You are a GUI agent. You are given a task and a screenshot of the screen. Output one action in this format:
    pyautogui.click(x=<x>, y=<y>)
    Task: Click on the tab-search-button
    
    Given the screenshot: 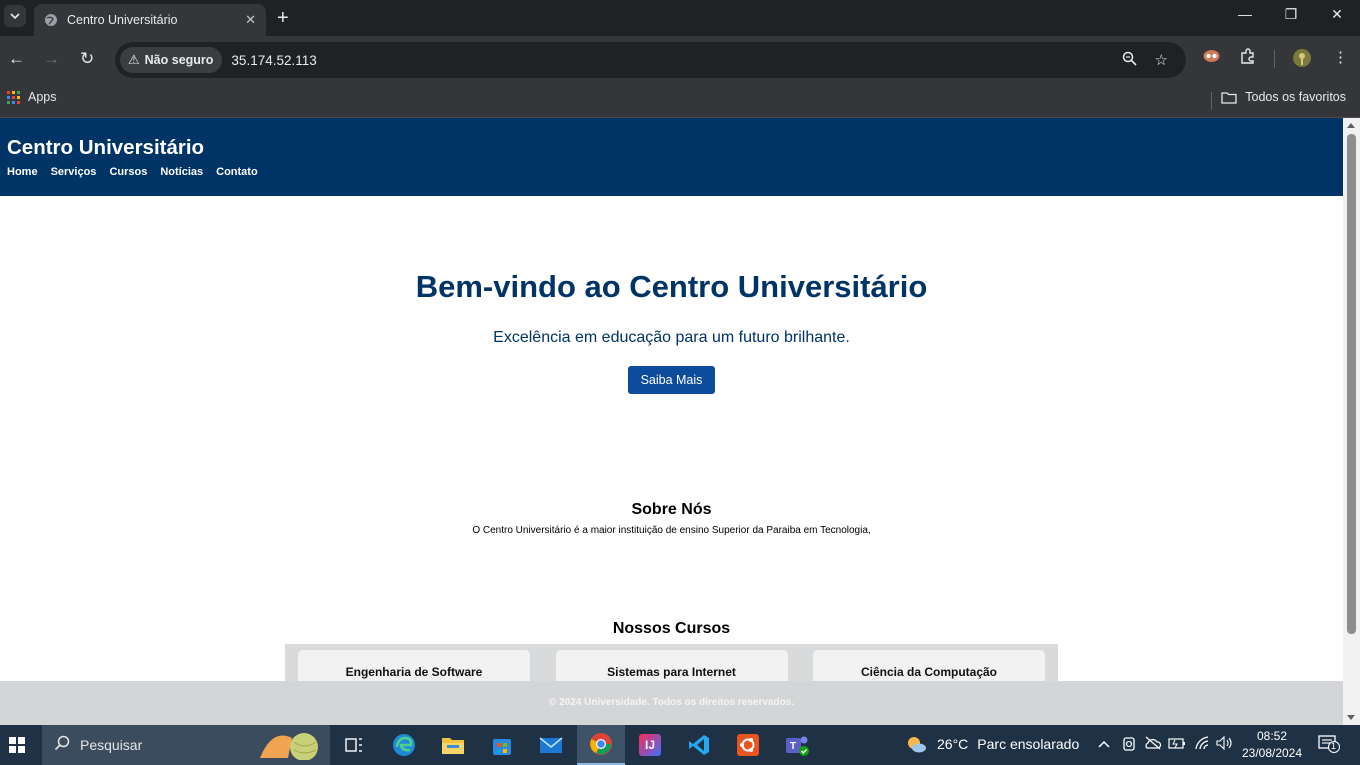 What is the action you would take?
    pyautogui.click(x=15, y=16)
    